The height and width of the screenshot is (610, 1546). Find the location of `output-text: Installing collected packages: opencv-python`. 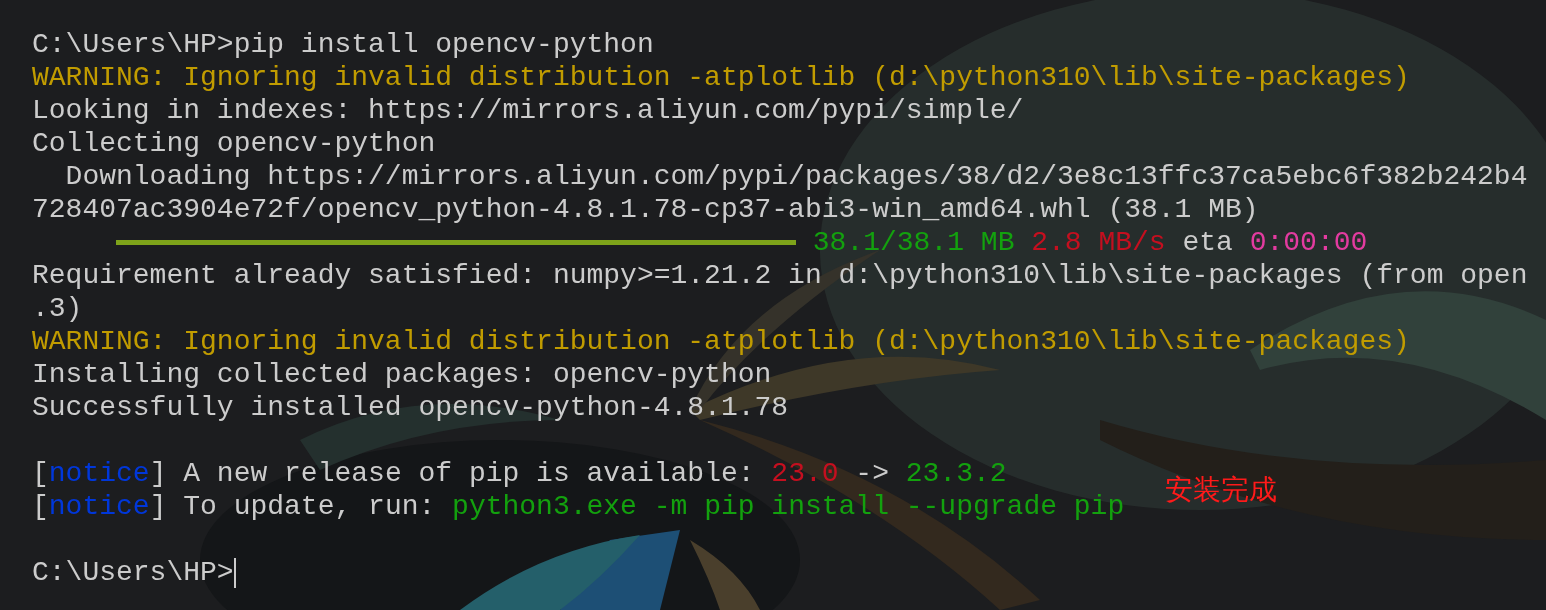

output-text: Installing collected packages: opencv-python is located at coordinates (402, 374).